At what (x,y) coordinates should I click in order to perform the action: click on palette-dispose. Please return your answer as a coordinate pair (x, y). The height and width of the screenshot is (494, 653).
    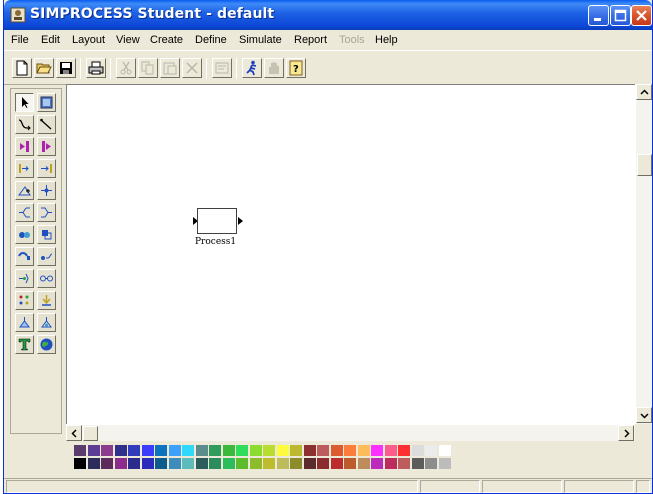
    Looking at the image, I should click on (46, 146).